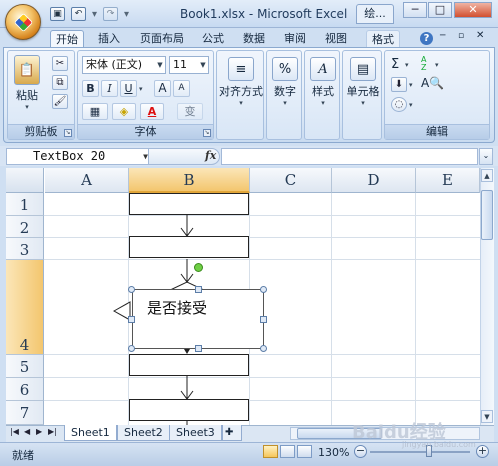 The height and width of the screenshot is (466, 498). Describe the element at coordinates (60, 63) in the screenshot. I see `cut-icon: ✂` at that location.